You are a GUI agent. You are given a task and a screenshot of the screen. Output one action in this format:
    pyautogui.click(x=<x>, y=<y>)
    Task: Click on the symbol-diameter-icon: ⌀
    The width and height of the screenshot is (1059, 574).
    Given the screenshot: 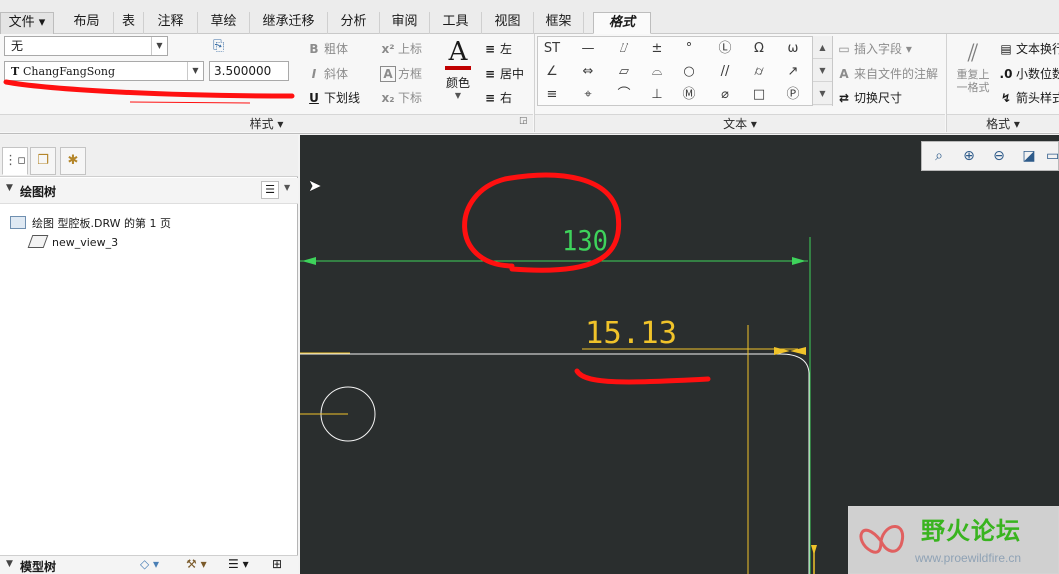 What is the action you would take?
    pyautogui.click(x=725, y=95)
    